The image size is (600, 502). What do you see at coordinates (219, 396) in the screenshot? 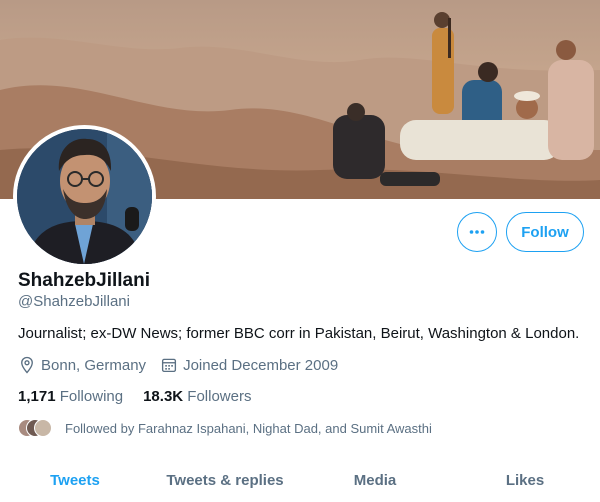
I see `followers-label: Followers` at bounding box center [219, 396].